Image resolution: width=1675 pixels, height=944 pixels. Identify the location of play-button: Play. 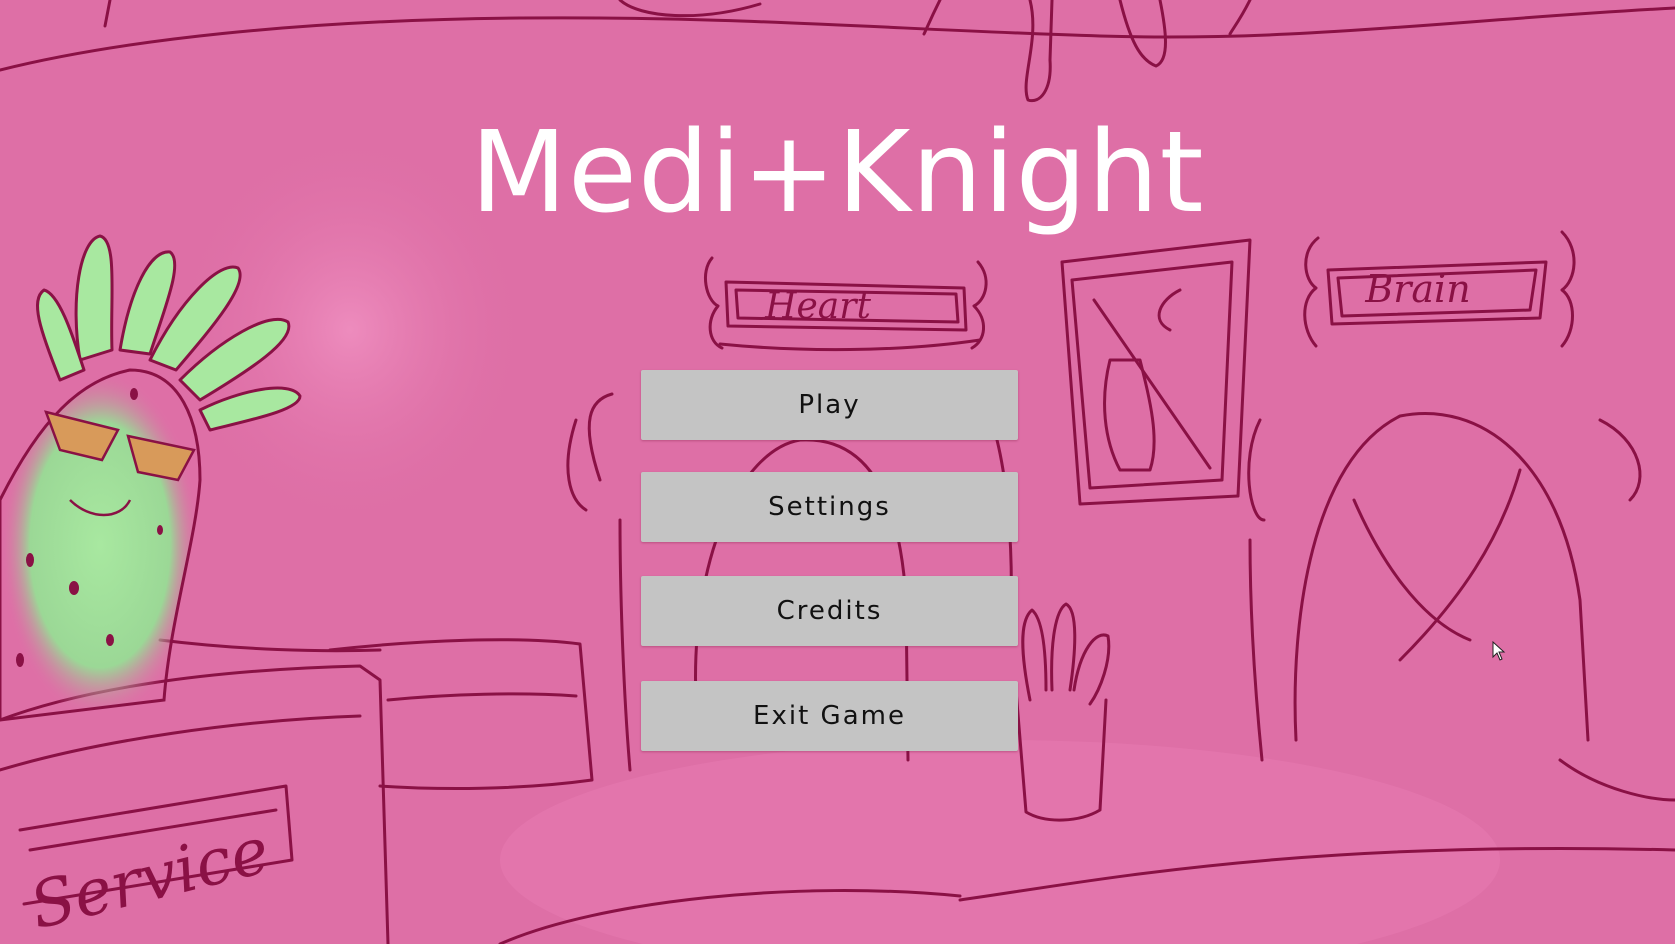
(829, 405).